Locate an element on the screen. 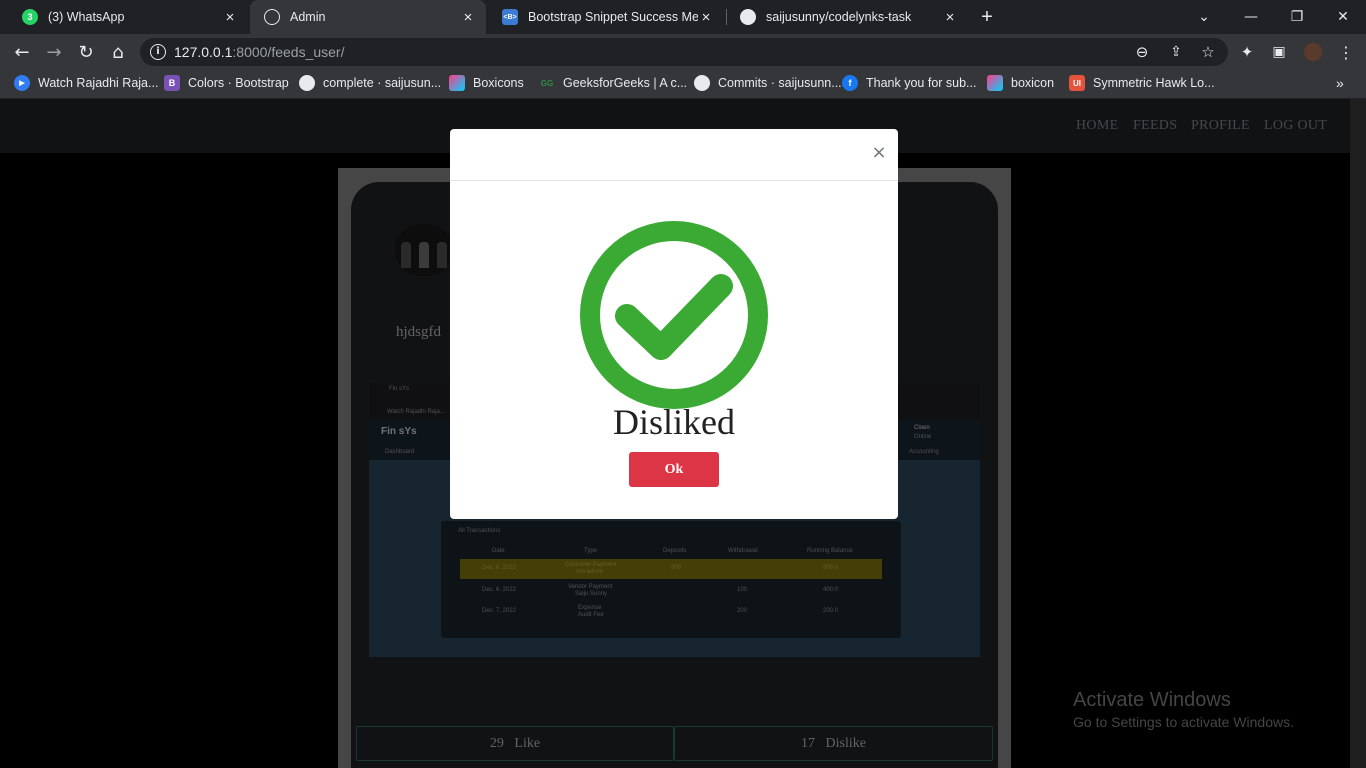 The width and height of the screenshot is (1366, 768). tab-title: Bootstrap Snippet Success Messa is located at coordinates (613, 17).